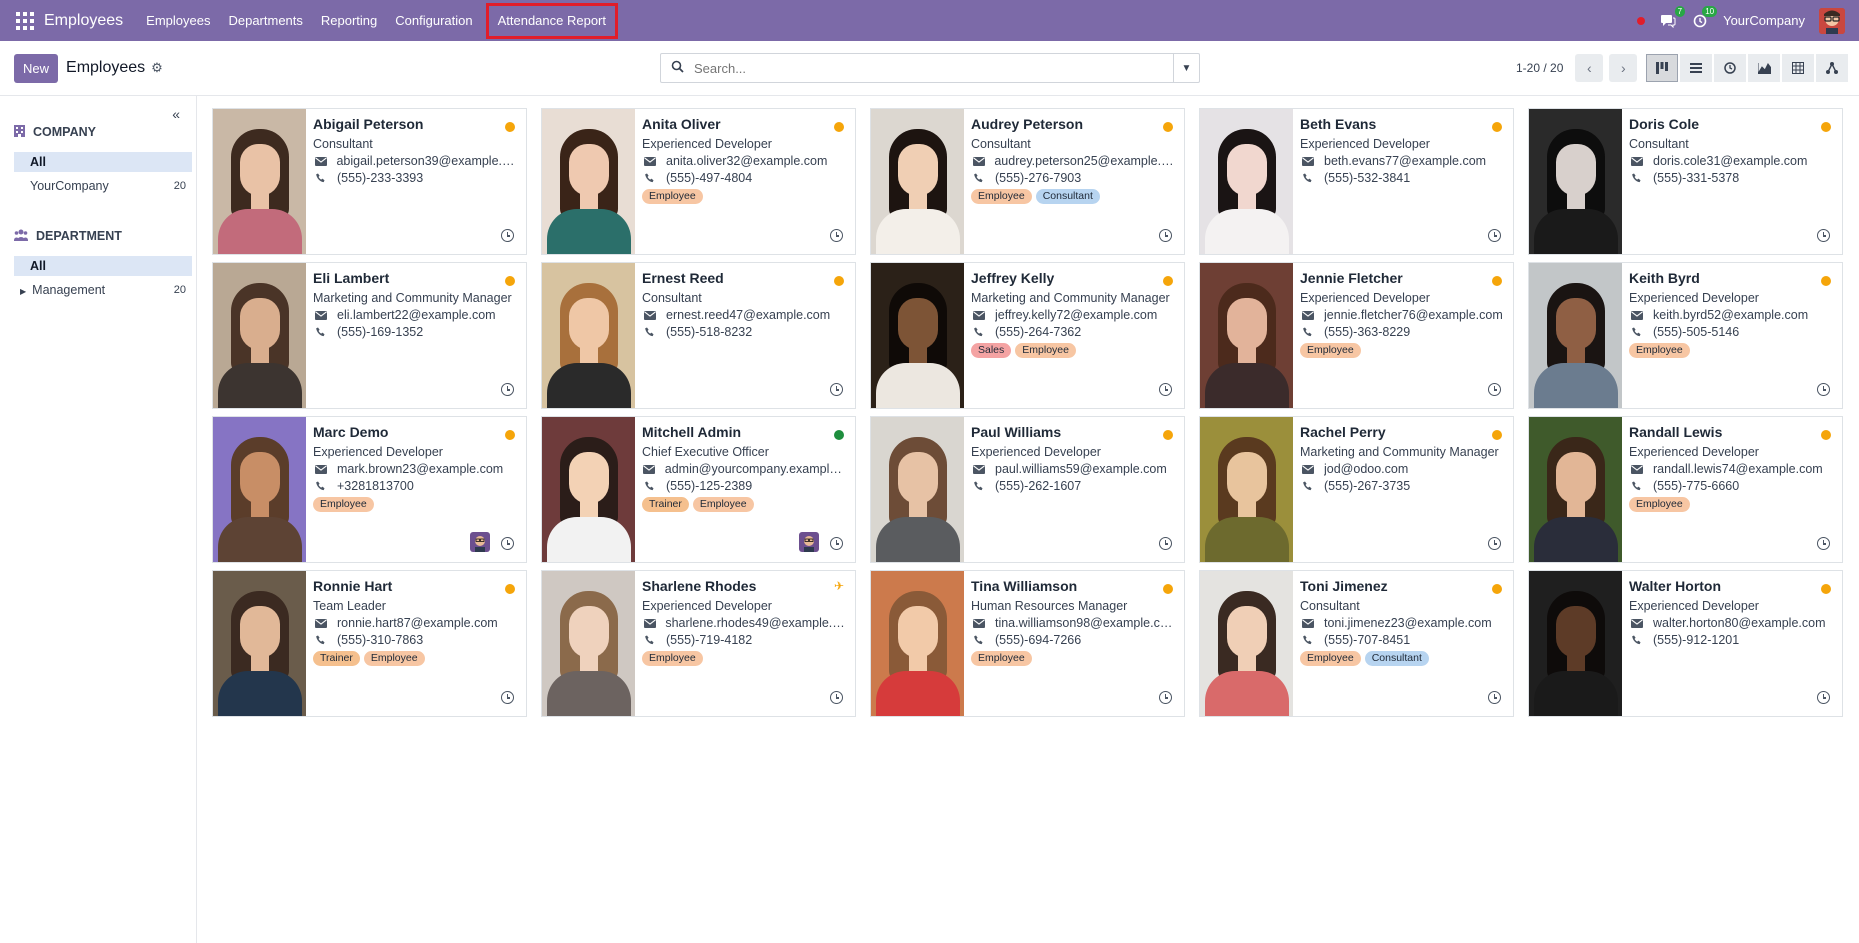  I want to click on pager-next-button: ›, so click(1623, 68).